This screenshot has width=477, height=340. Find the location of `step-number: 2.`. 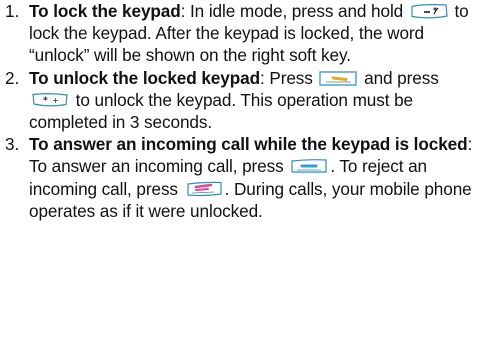

step-number: 2. is located at coordinates (12, 77).